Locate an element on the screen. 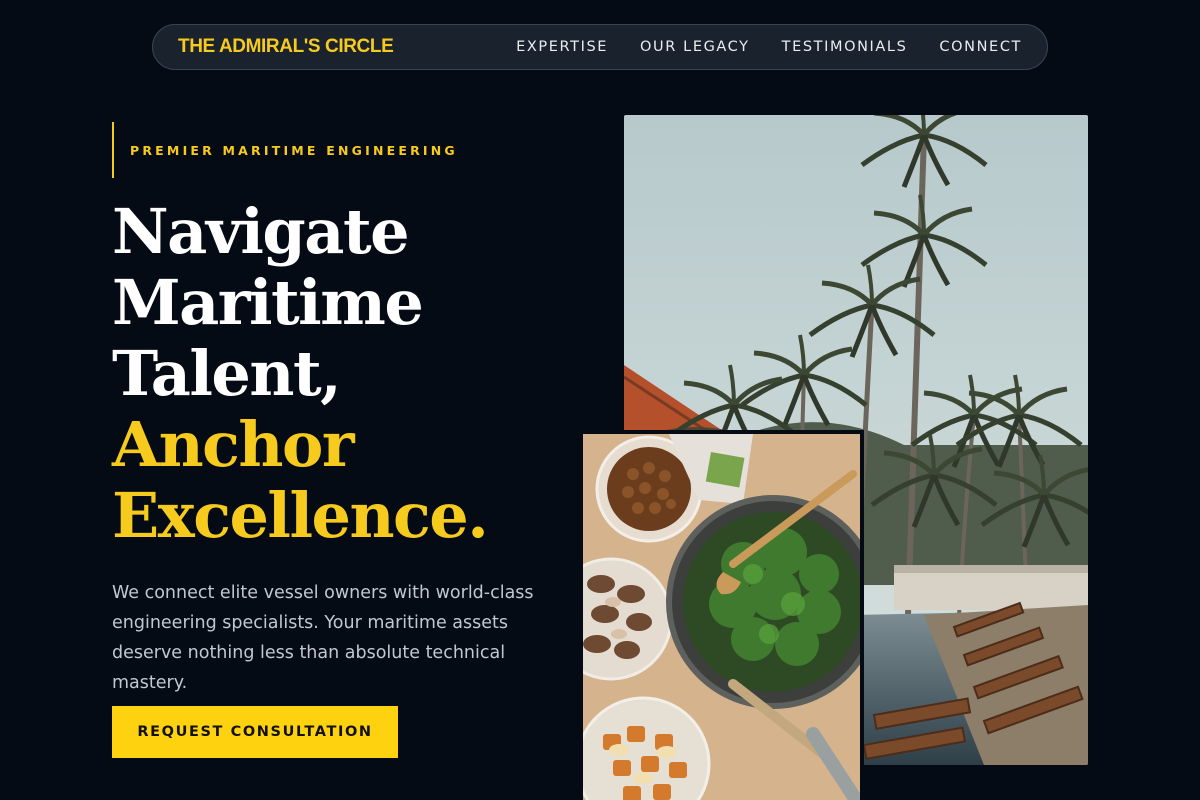 This screenshot has height=800, width=1200. cooking-ingredients-image is located at coordinates (721, 615).